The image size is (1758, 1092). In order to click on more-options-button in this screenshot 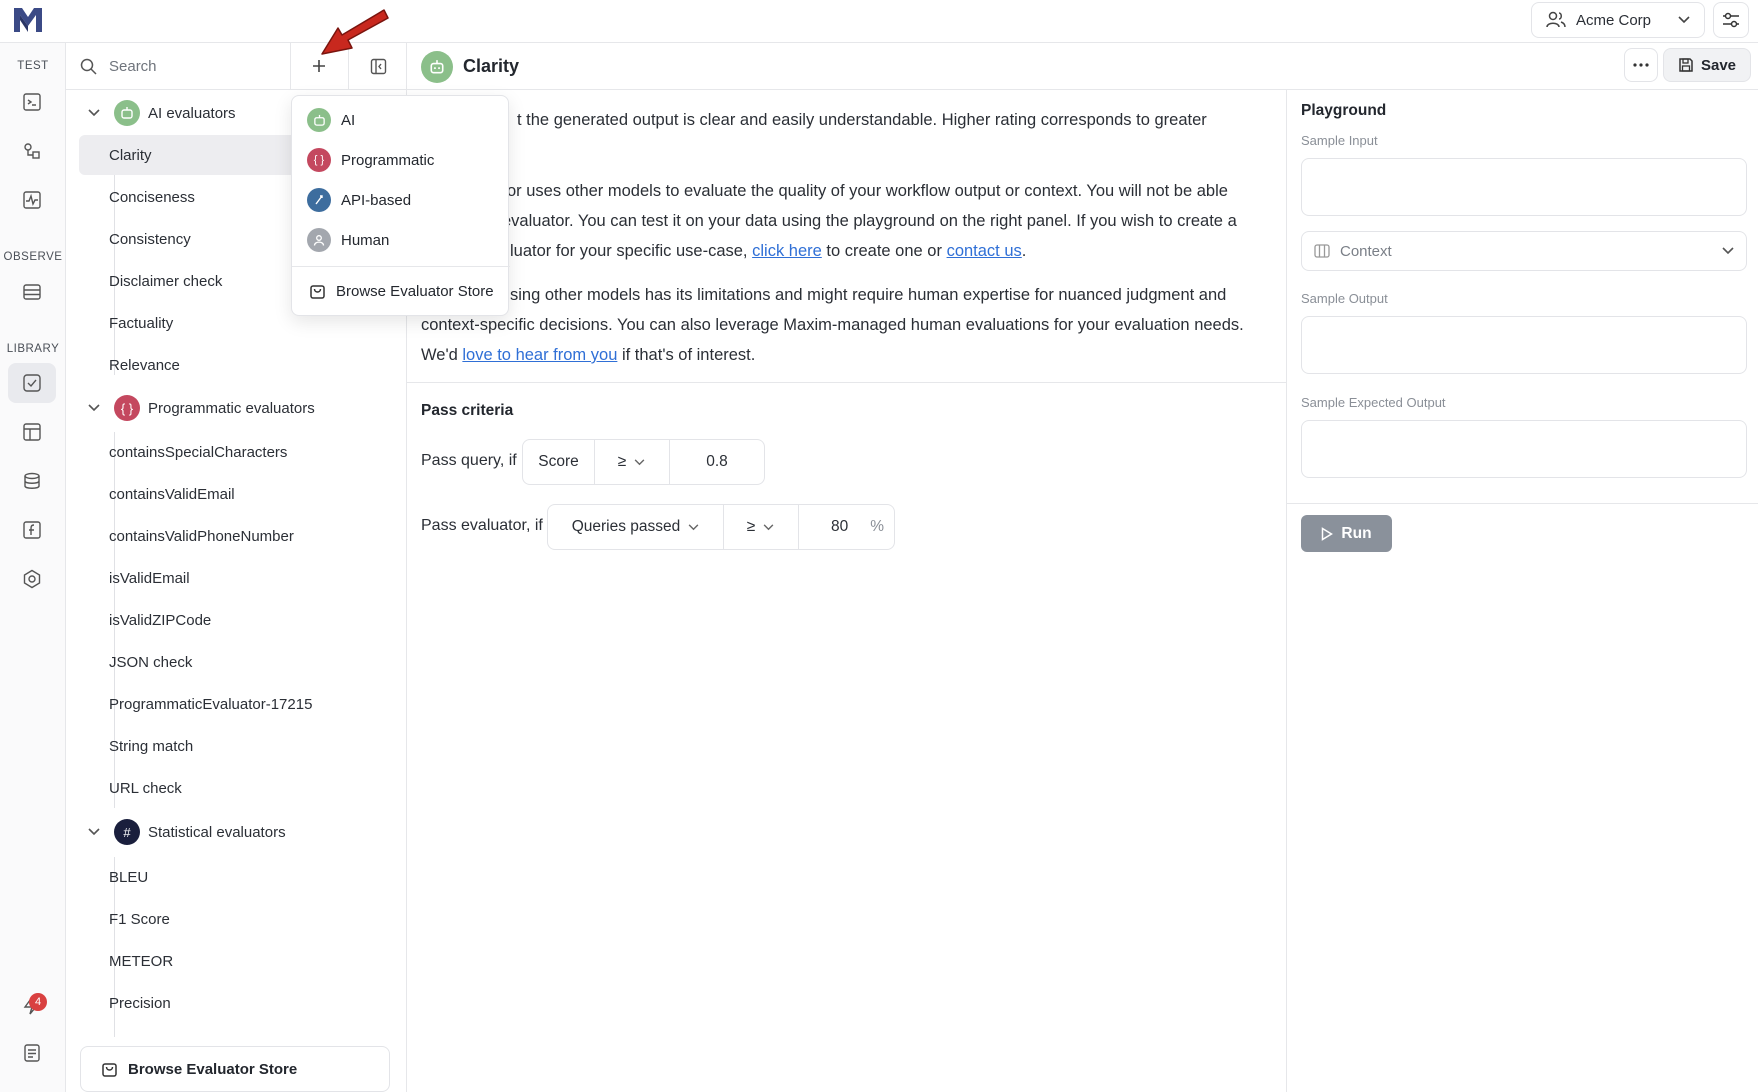, I will do `click(1641, 65)`.